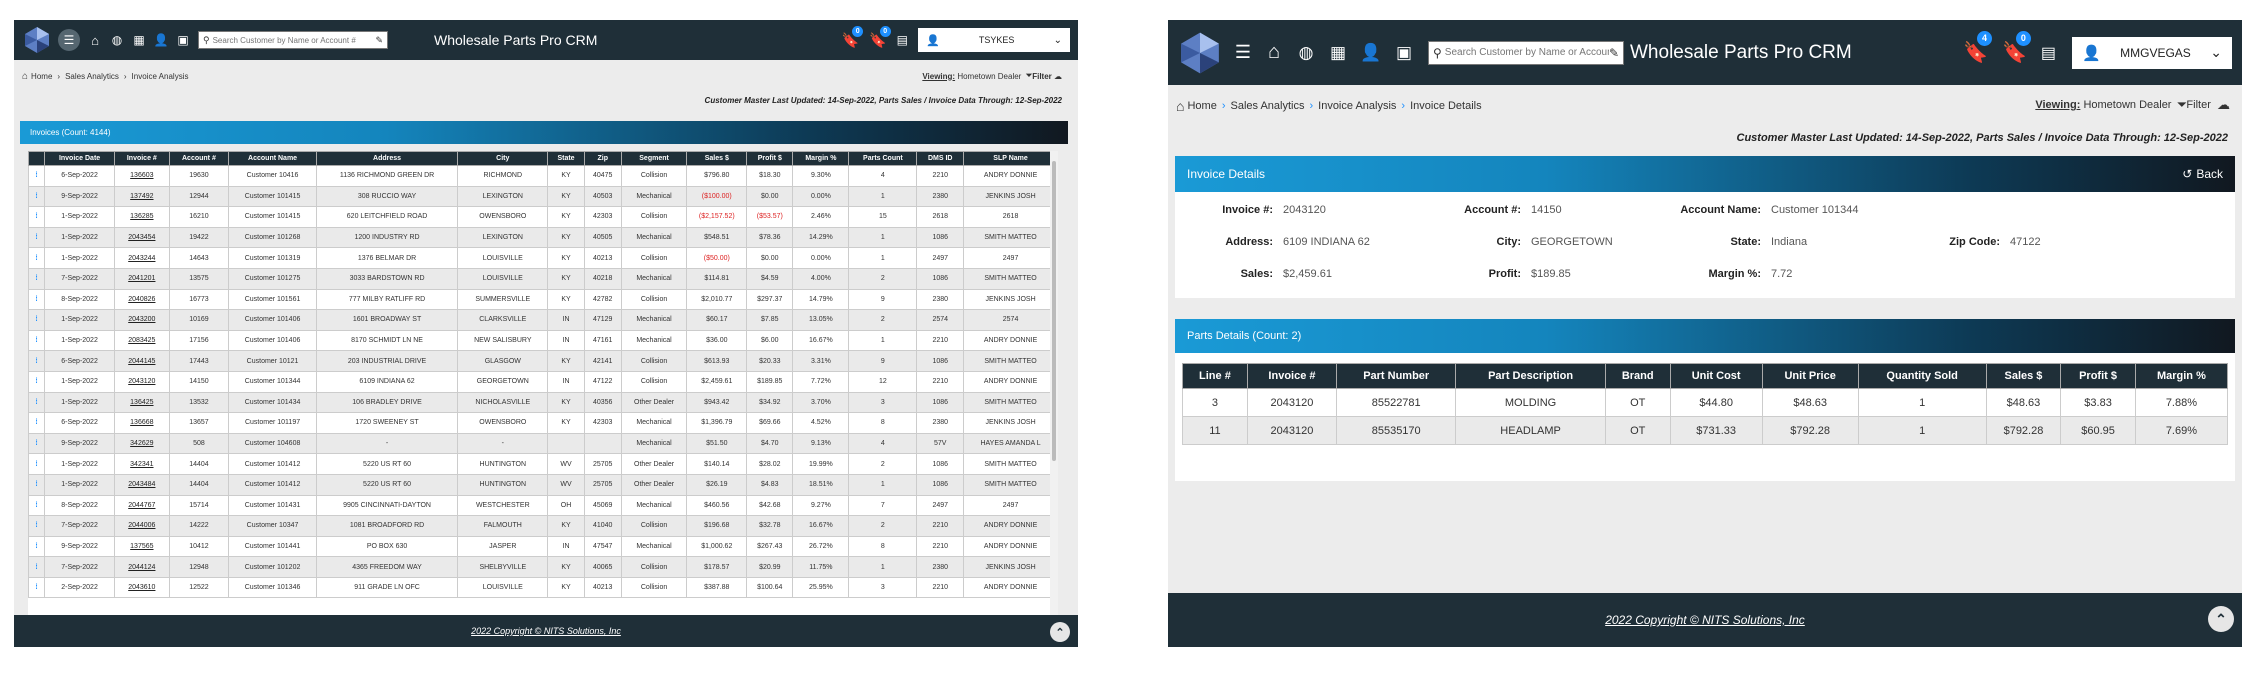  I want to click on table-cell: 137492, so click(142, 196).